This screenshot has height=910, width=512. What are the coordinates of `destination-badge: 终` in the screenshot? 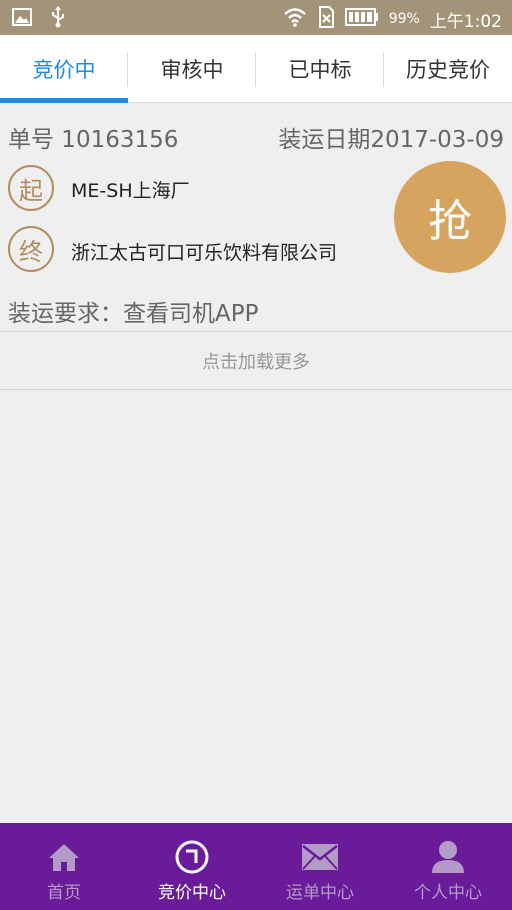 It's located at (31, 249).